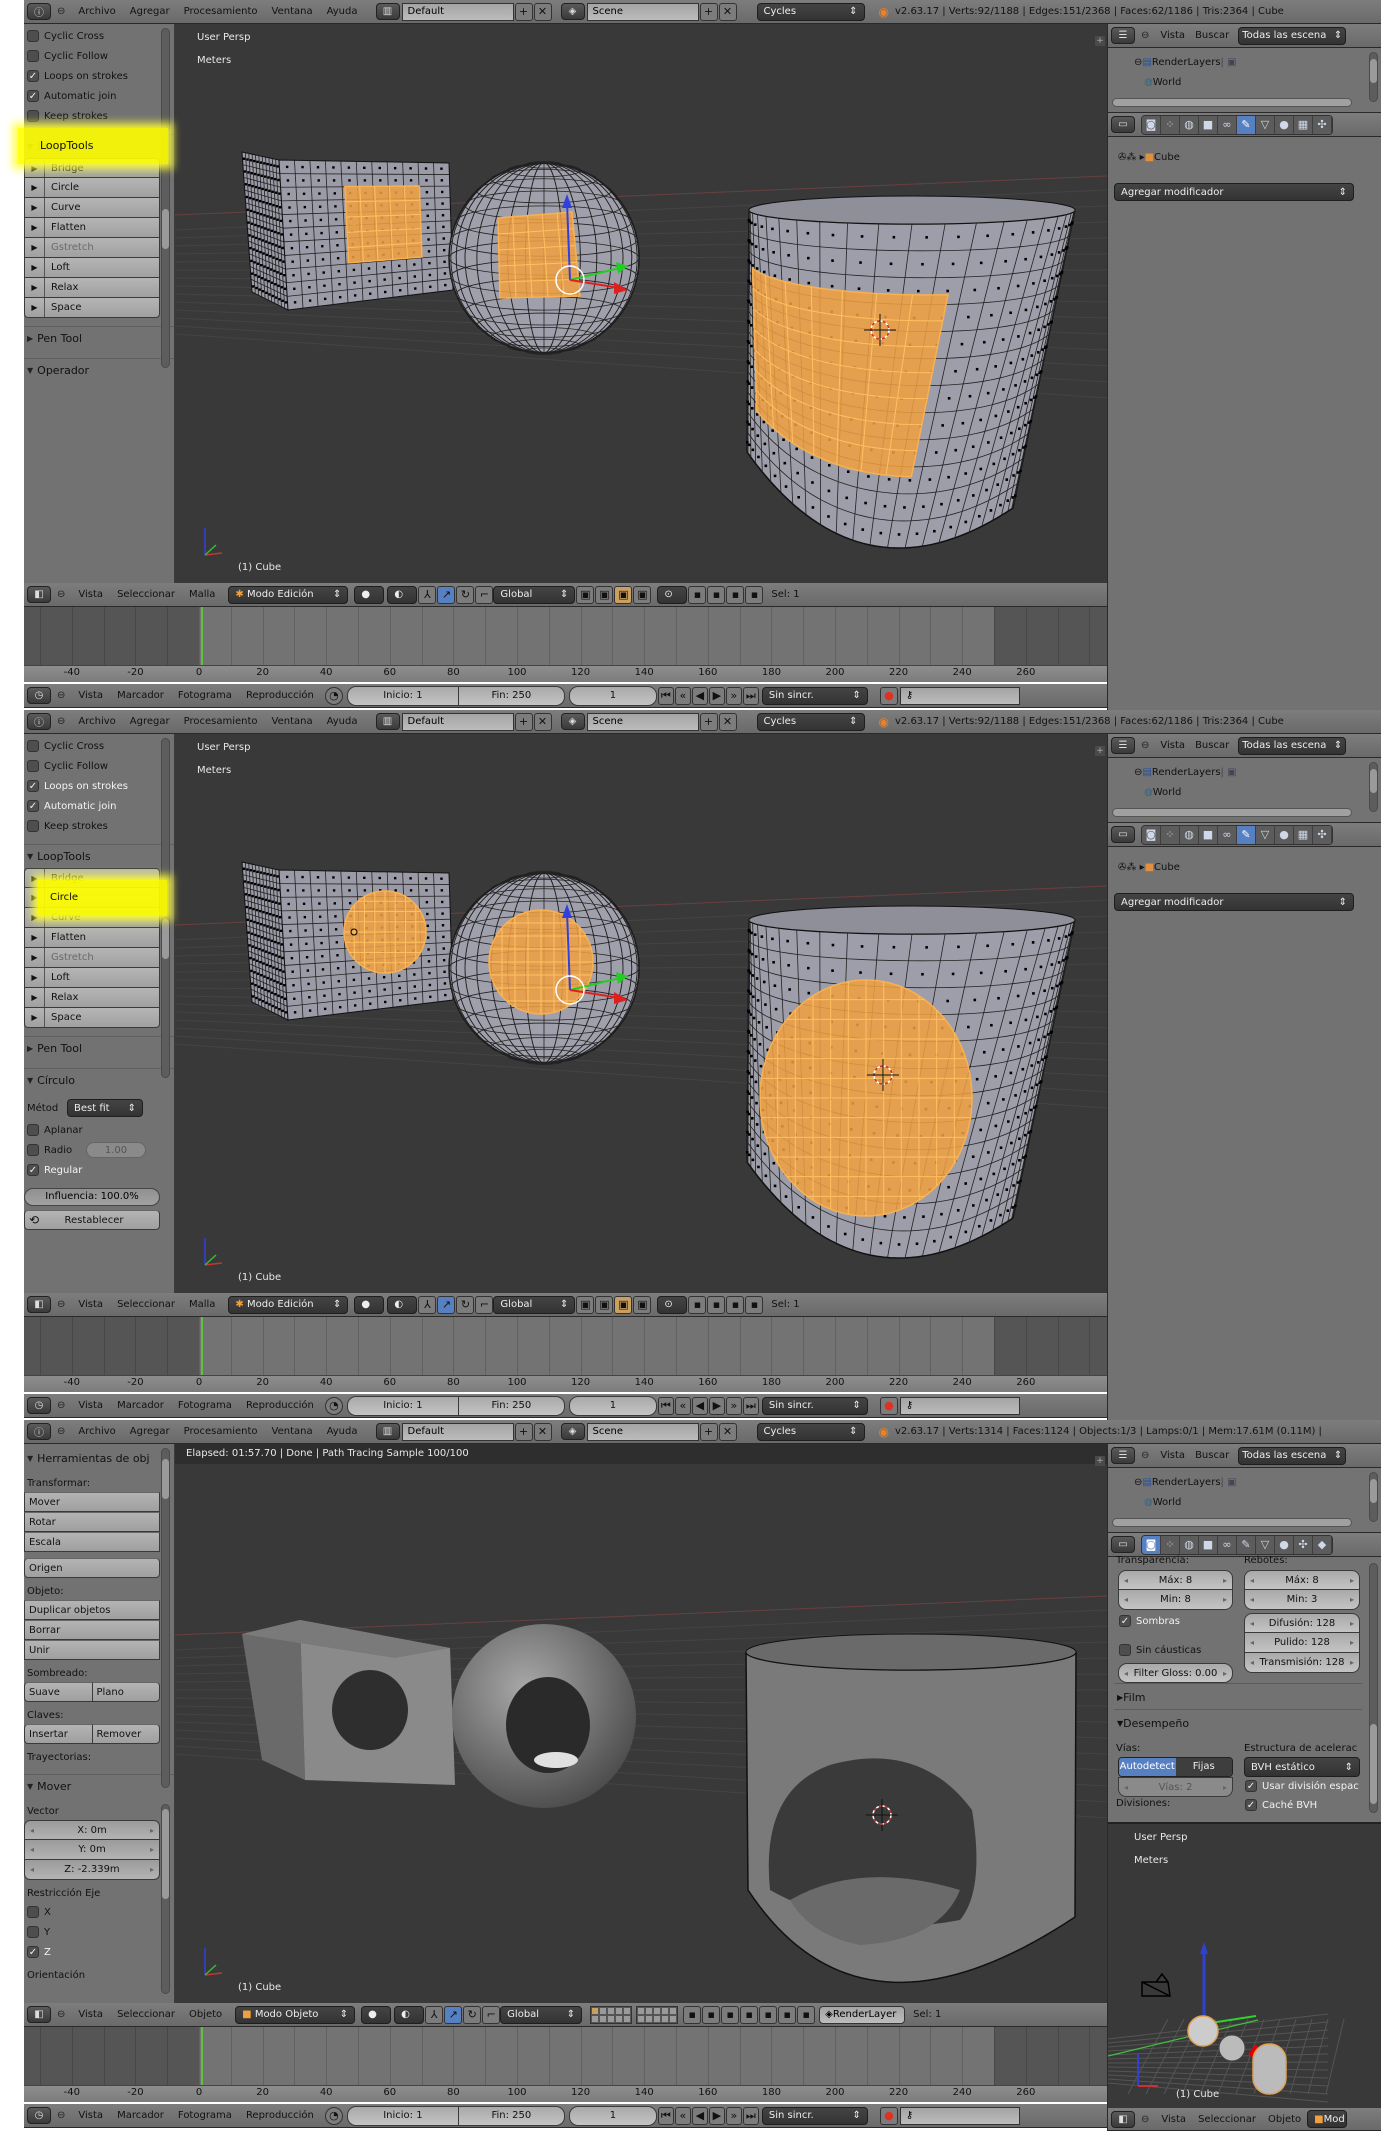 Image resolution: width=1381 pixels, height=2132 pixels. I want to click on playback-button: «, so click(682, 2115).